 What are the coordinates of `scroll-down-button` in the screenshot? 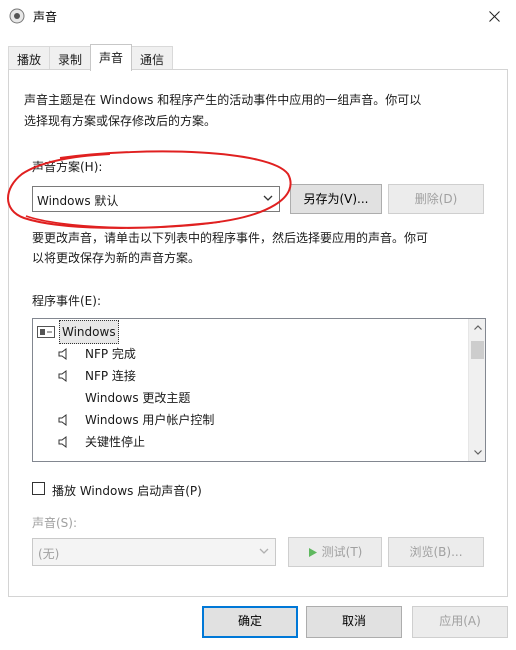 It's located at (477, 452).